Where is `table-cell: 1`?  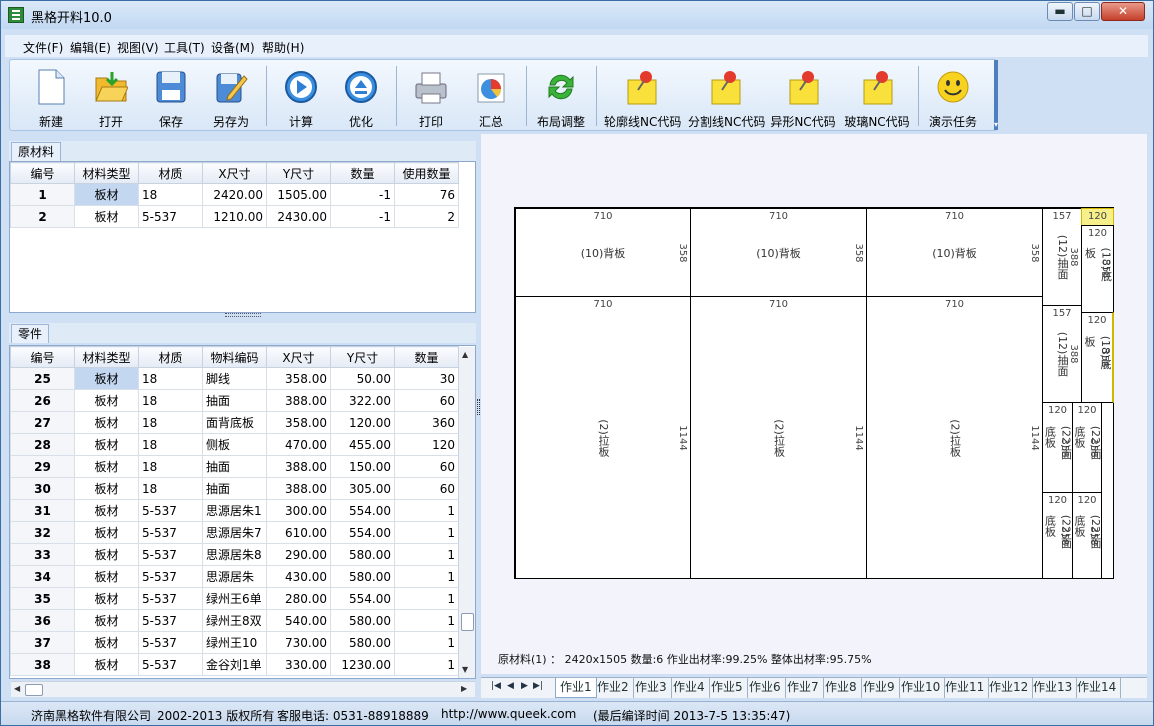
table-cell: 1 is located at coordinates (426, 664).